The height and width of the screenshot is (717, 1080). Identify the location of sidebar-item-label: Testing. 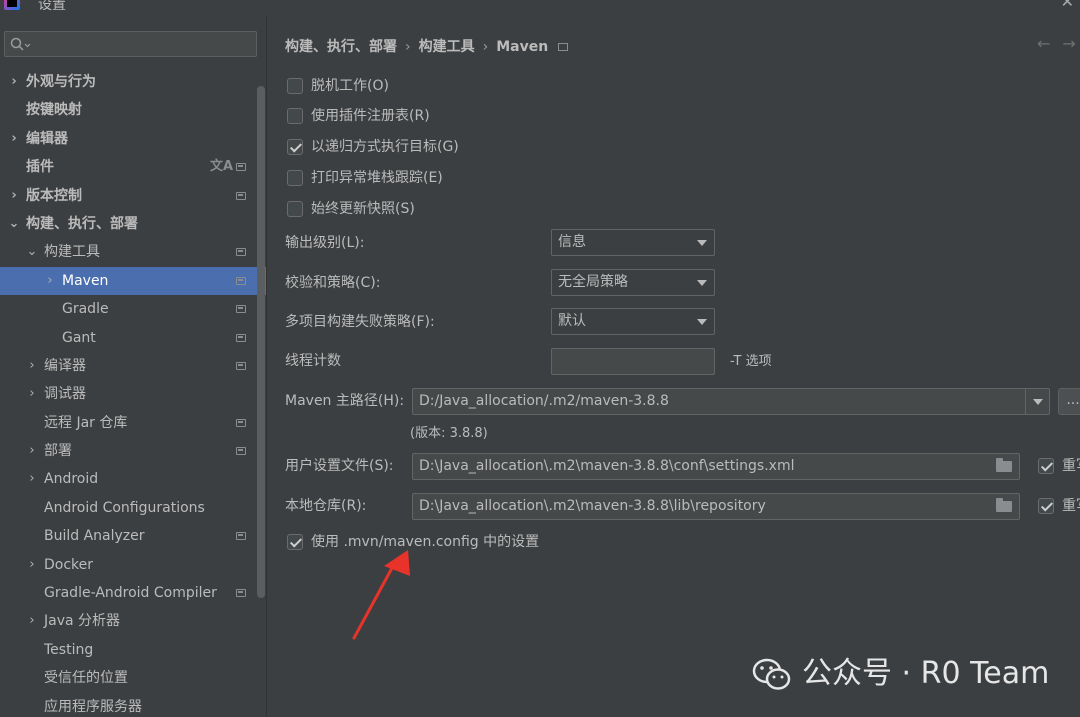
(69, 649).